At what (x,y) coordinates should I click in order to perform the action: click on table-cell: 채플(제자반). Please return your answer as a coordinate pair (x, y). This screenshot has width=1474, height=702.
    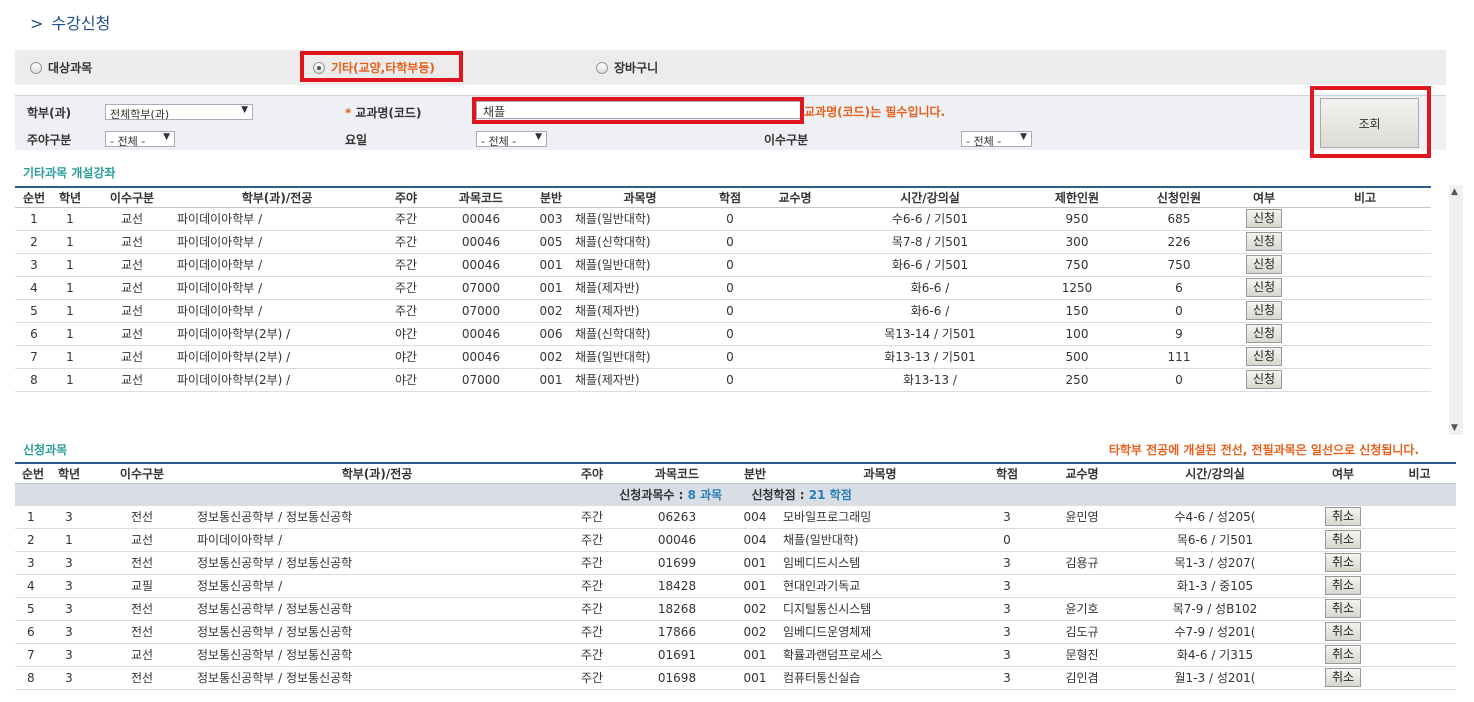
    Looking at the image, I should click on (640, 288).